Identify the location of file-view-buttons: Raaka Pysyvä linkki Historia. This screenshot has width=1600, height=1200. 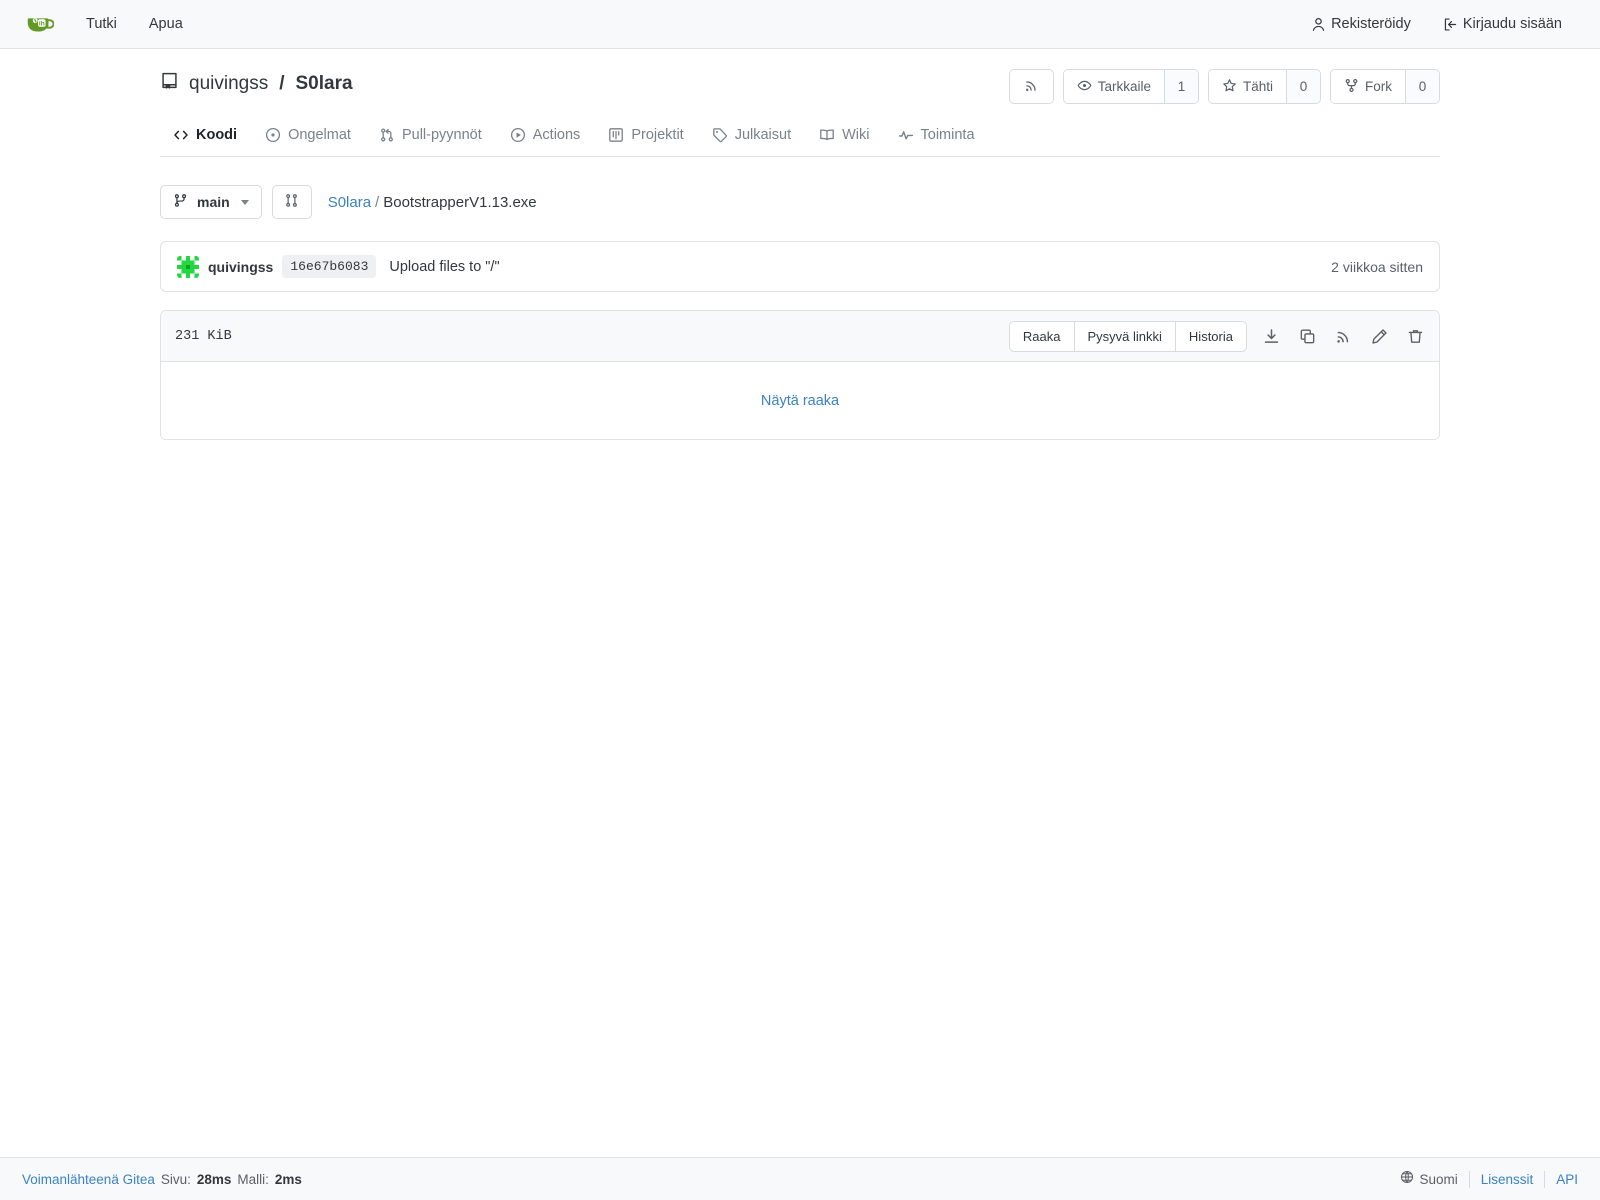
(1127, 336).